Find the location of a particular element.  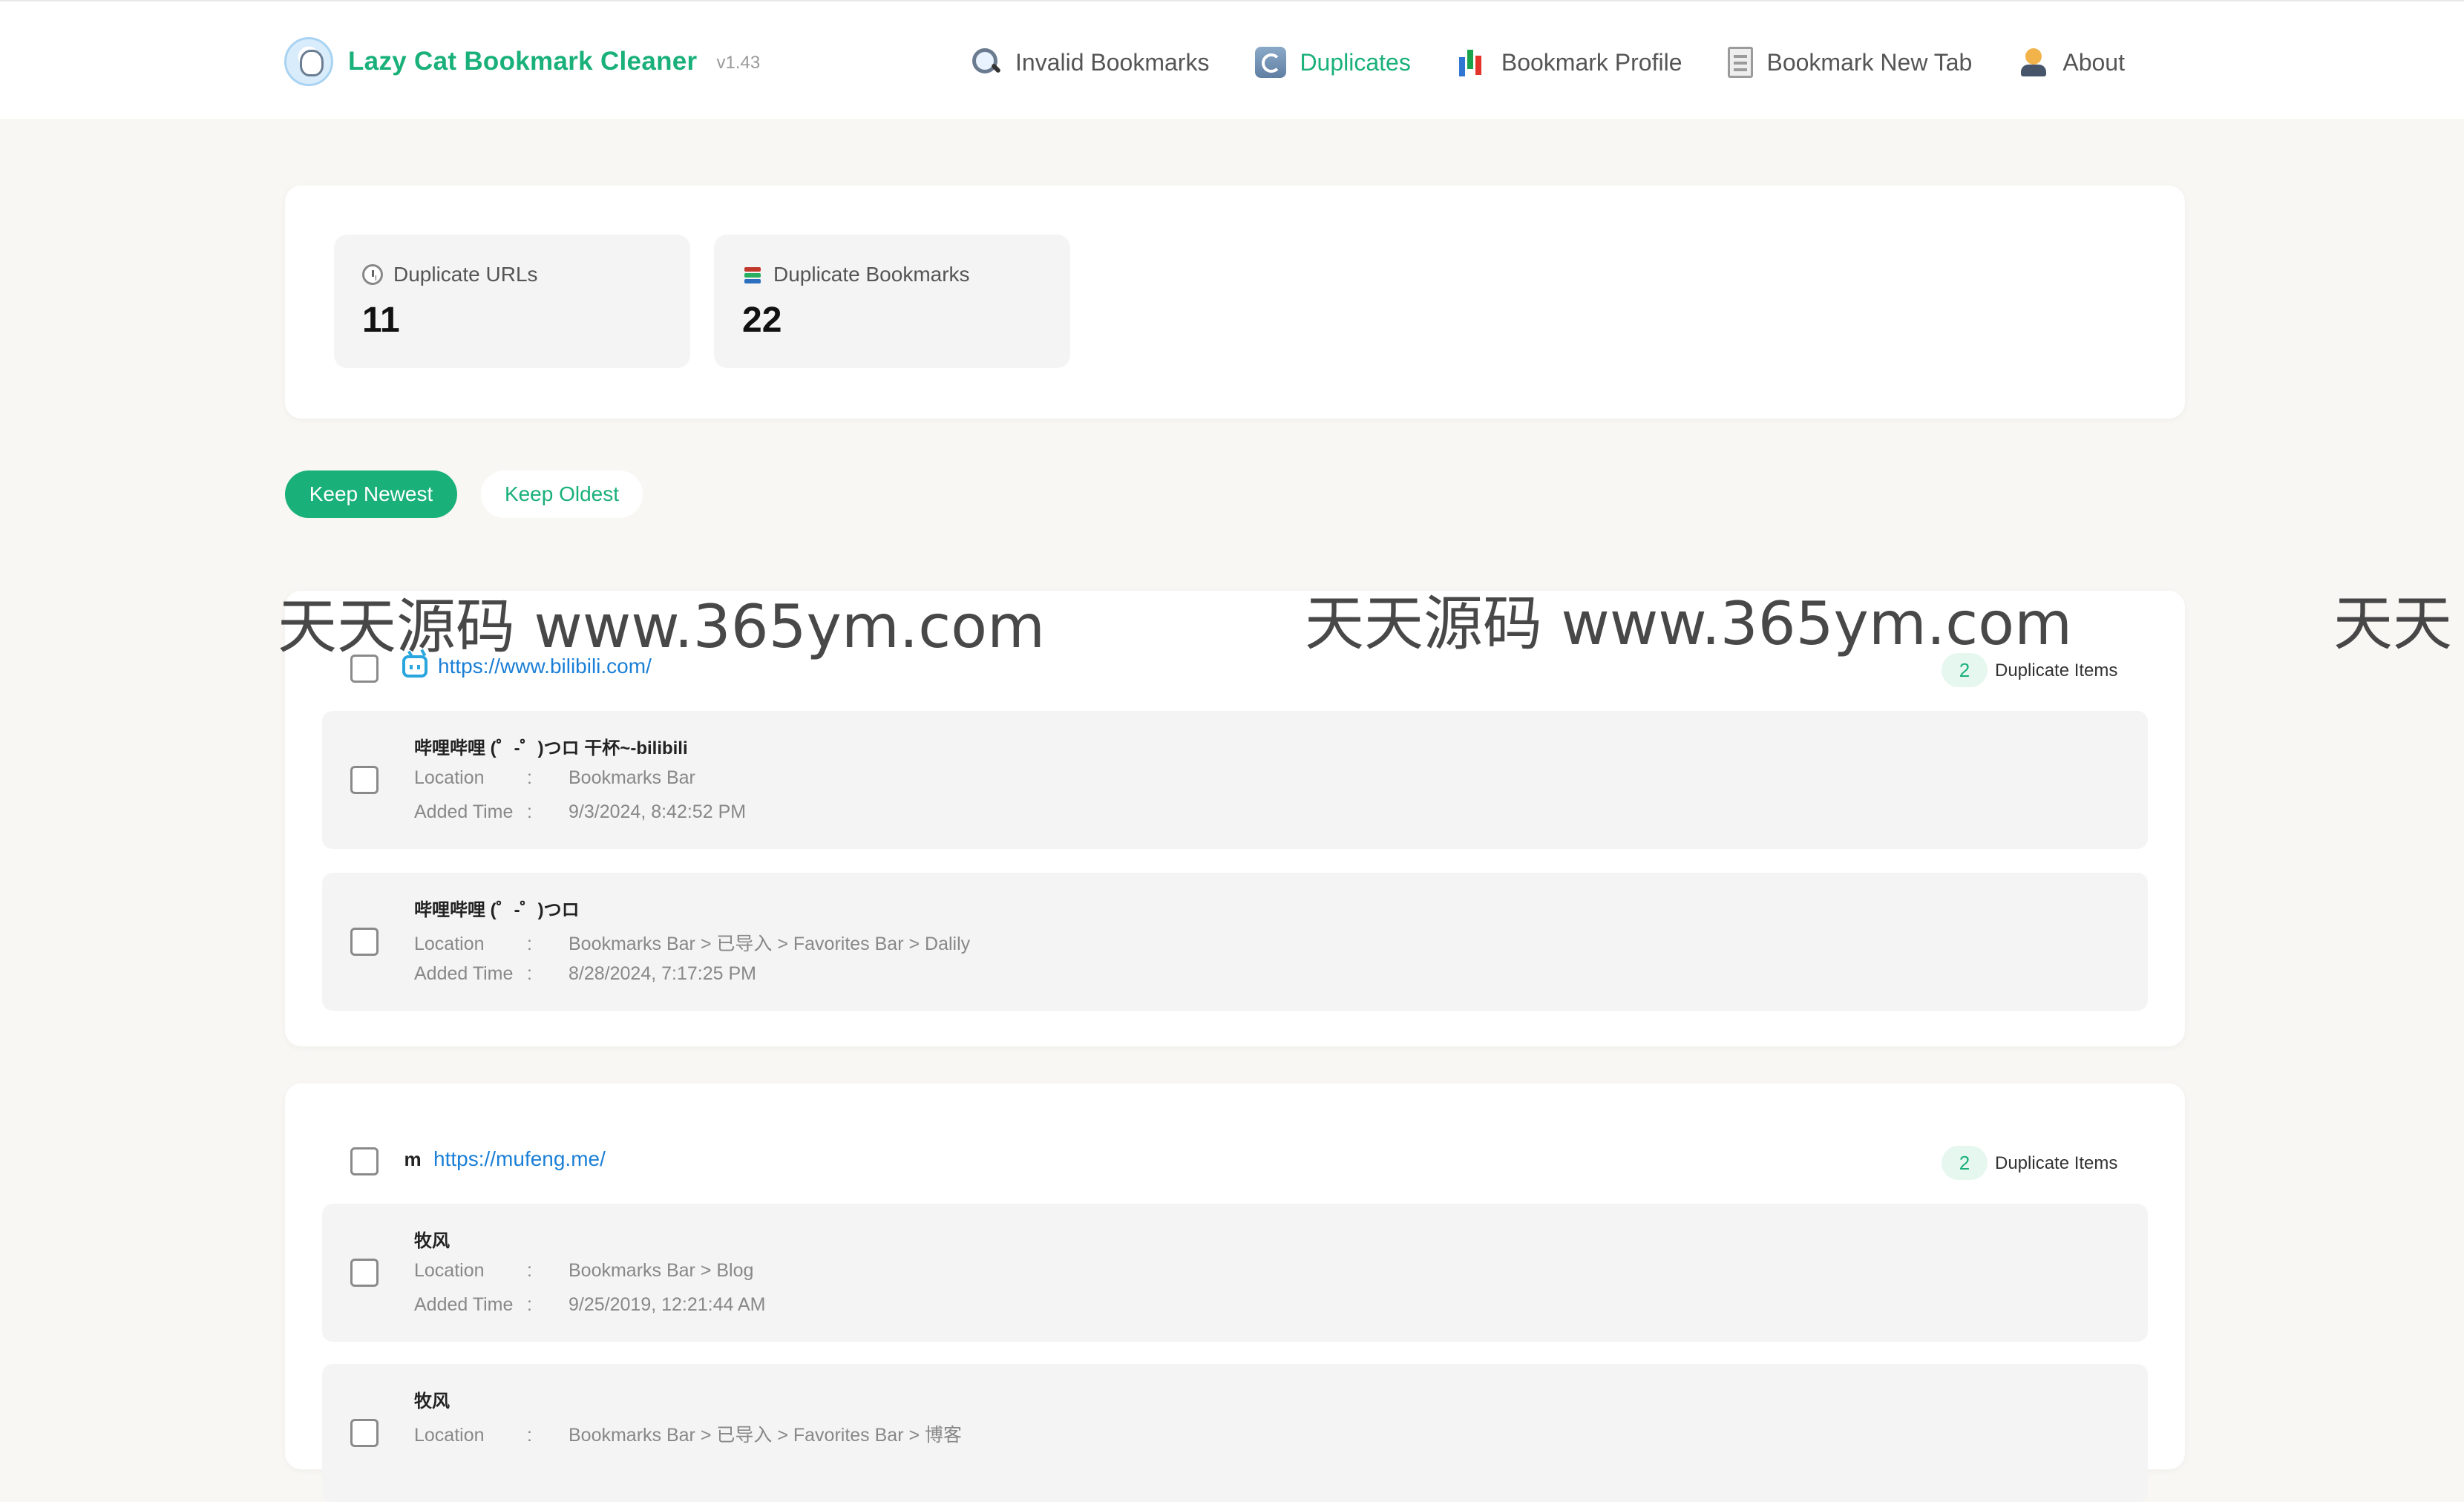

location-value: Bookmarks Bar is located at coordinates (632, 778).